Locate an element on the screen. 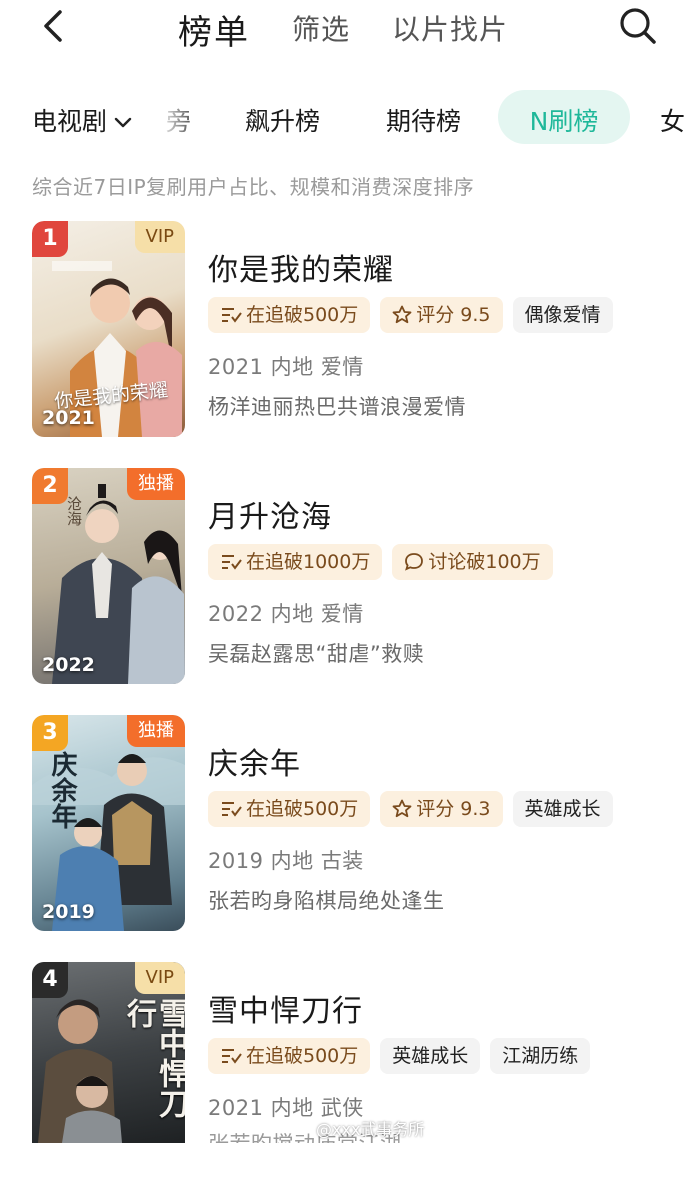 The image size is (690, 1182). genre-tag: 江湖历练 is located at coordinates (540, 1056).